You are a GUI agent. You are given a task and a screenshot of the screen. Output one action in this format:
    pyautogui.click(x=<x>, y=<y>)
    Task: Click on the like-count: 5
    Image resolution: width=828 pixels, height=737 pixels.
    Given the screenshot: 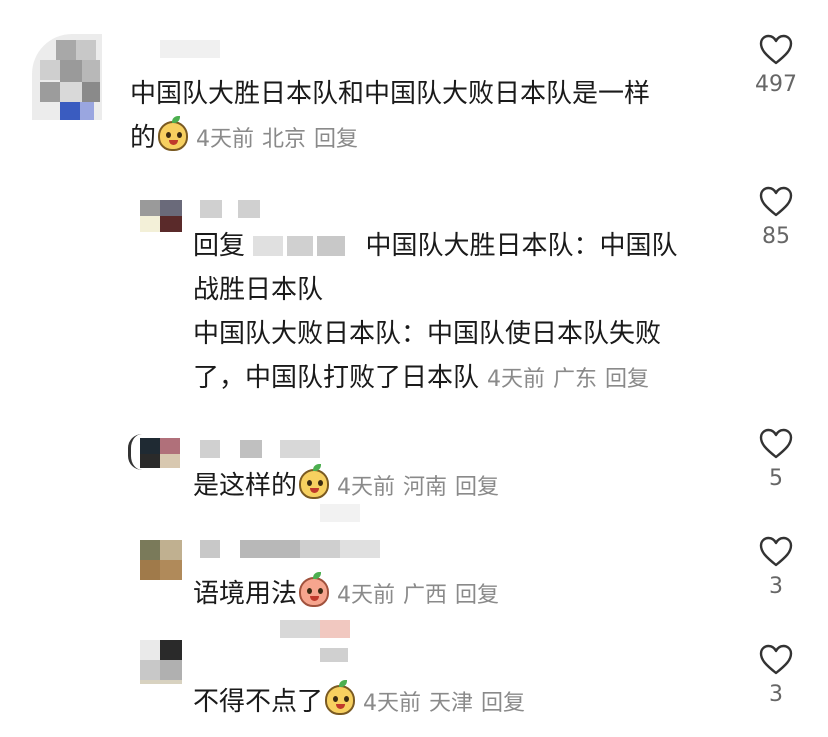 What is the action you would take?
    pyautogui.click(x=776, y=478)
    